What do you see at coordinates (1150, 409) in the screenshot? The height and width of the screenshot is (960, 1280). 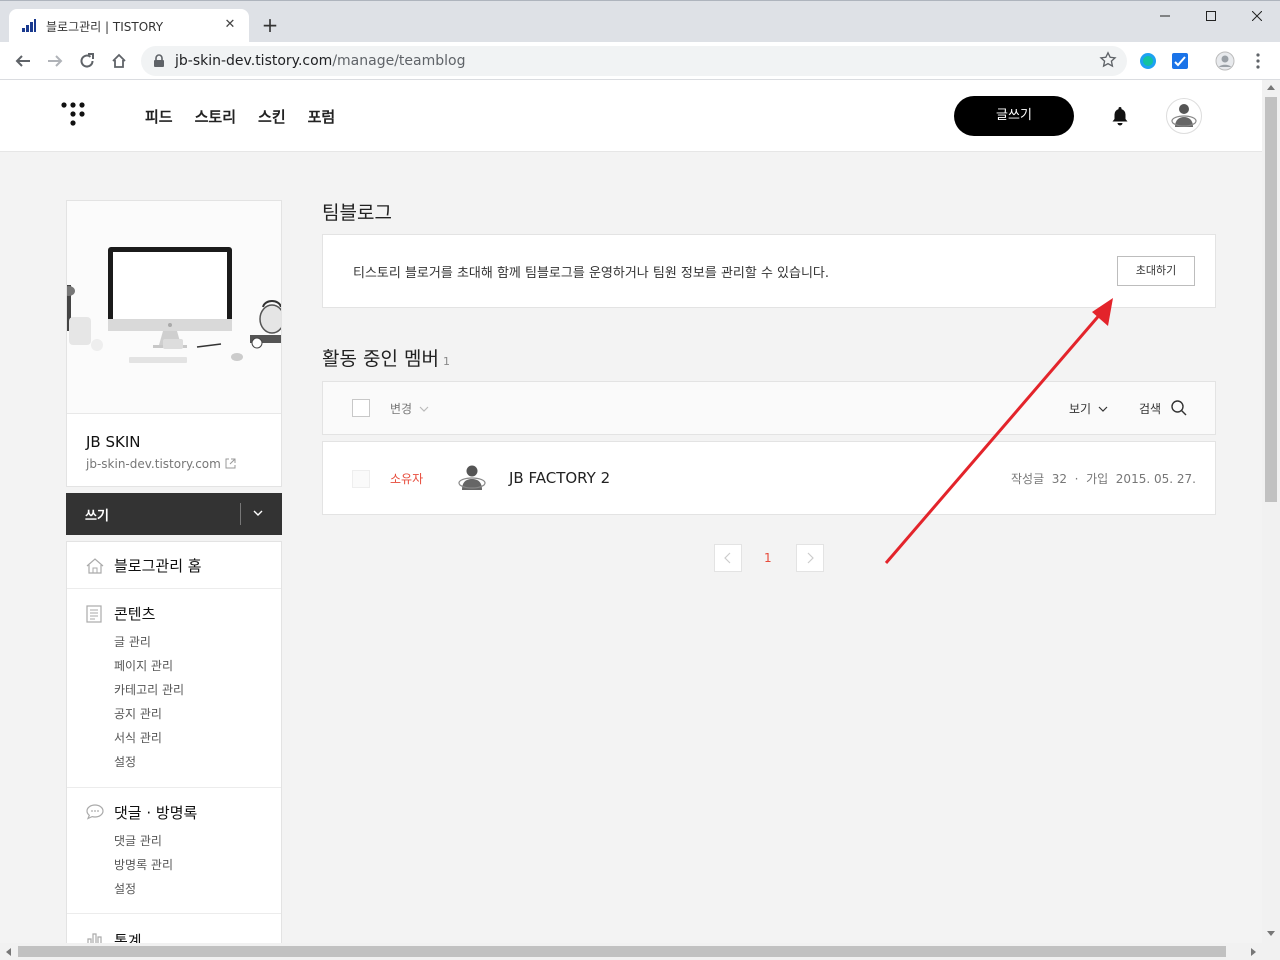 I see `search-label: 검색` at bounding box center [1150, 409].